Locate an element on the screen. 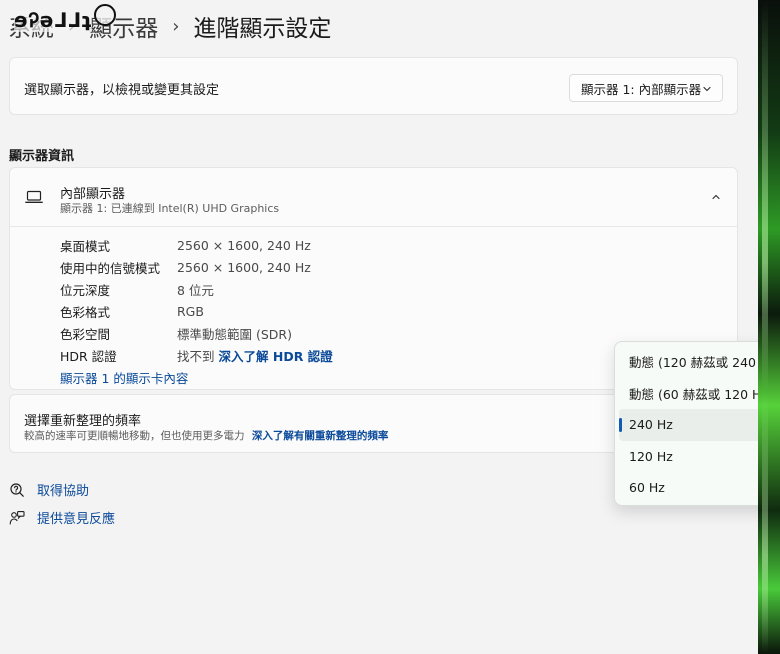 This screenshot has height=654, width=780. get-help-link: 取得協助 is located at coordinates (49, 489).